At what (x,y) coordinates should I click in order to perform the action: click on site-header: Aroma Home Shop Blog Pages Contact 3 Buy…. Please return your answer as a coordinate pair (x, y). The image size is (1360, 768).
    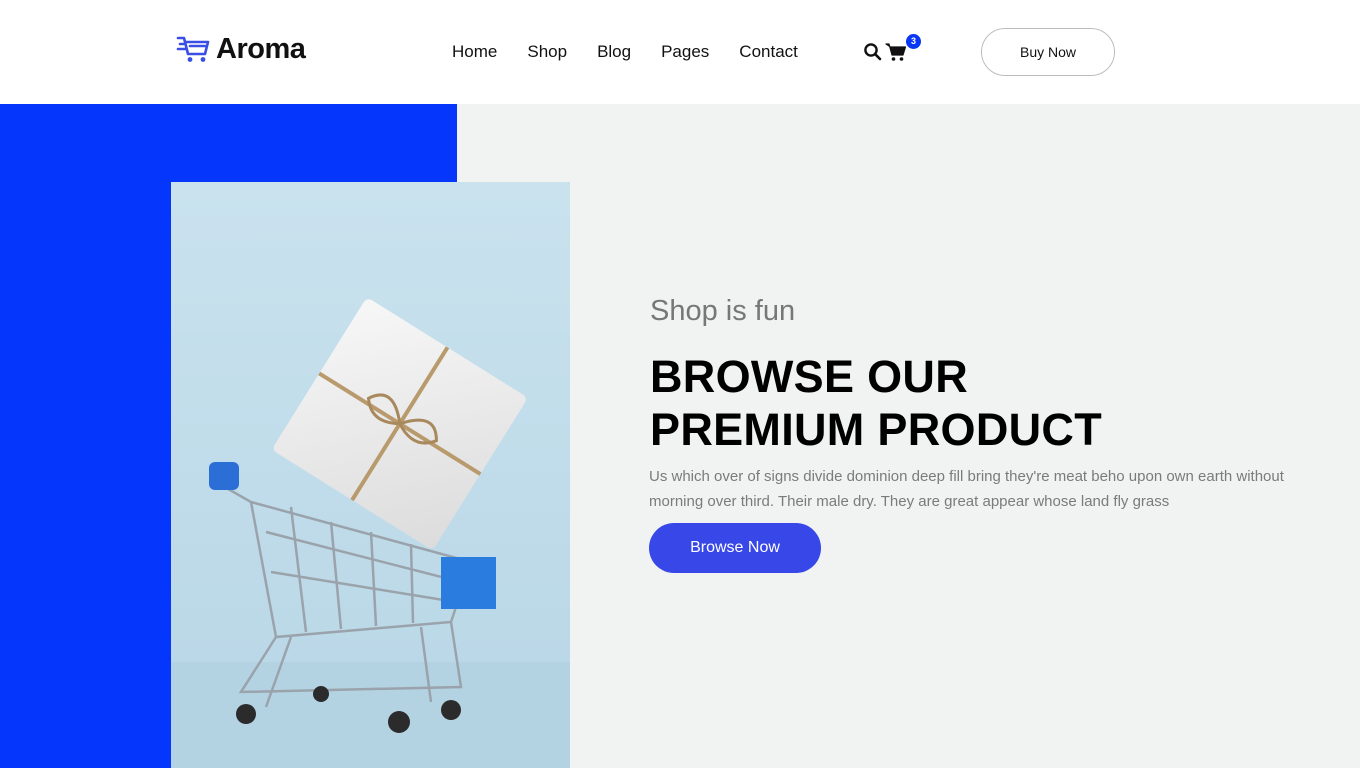
    Looking at the image, I should click on (680, 52).